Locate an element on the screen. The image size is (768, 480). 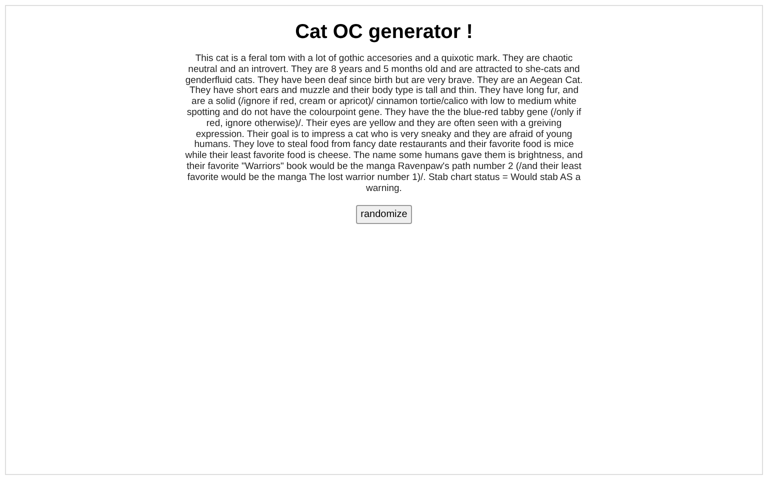
randomize-button: randomize is located at coordinates (384, 214).